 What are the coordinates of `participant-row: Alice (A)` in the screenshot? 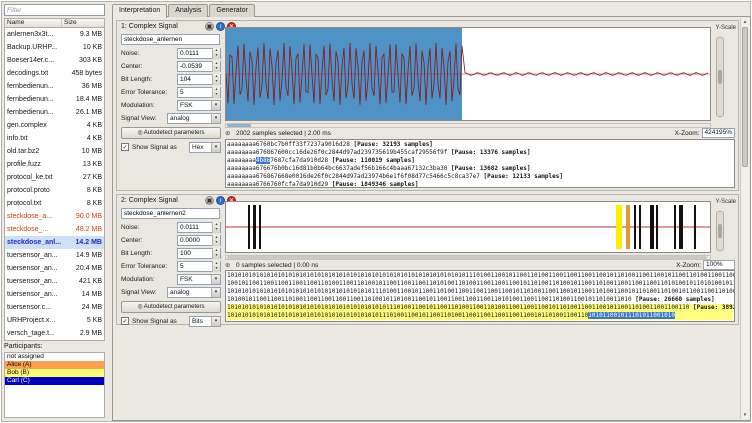 It's located at (54, 365).